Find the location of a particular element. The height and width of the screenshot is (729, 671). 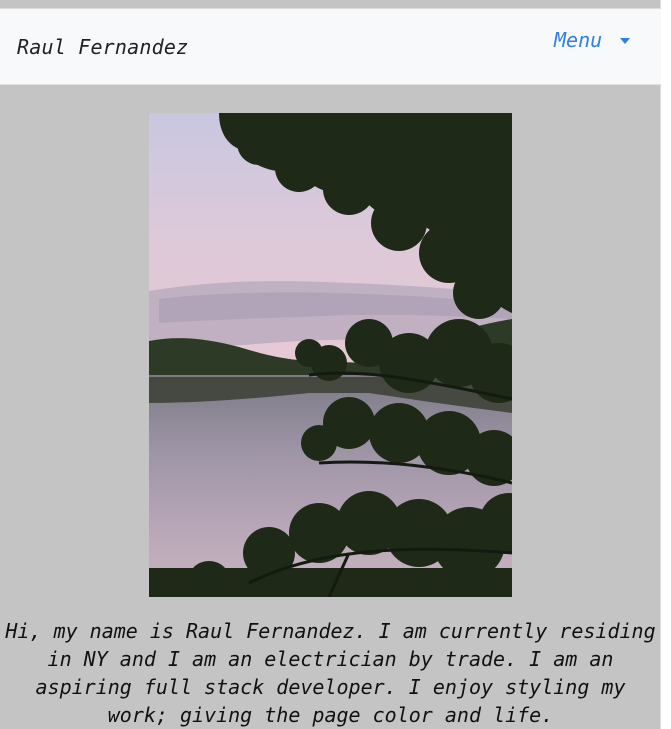

menu-label: Menu is located at coordinates (578, 40).